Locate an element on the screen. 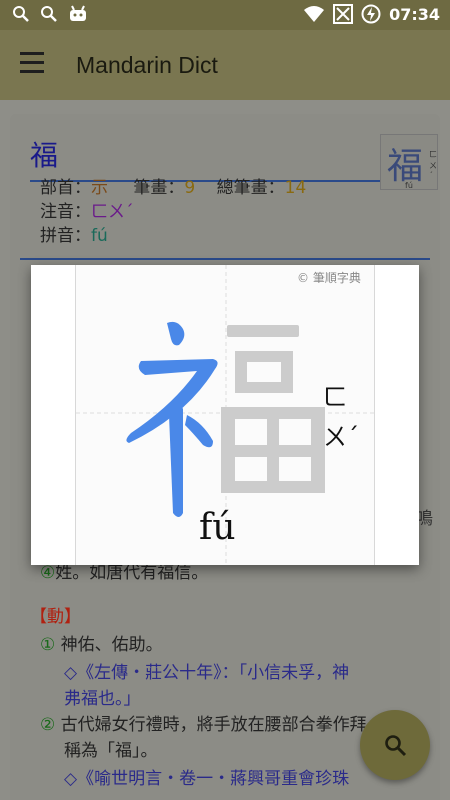  zhuyin-value: ㄈㄨˊ is located at coordinates (112, 212).